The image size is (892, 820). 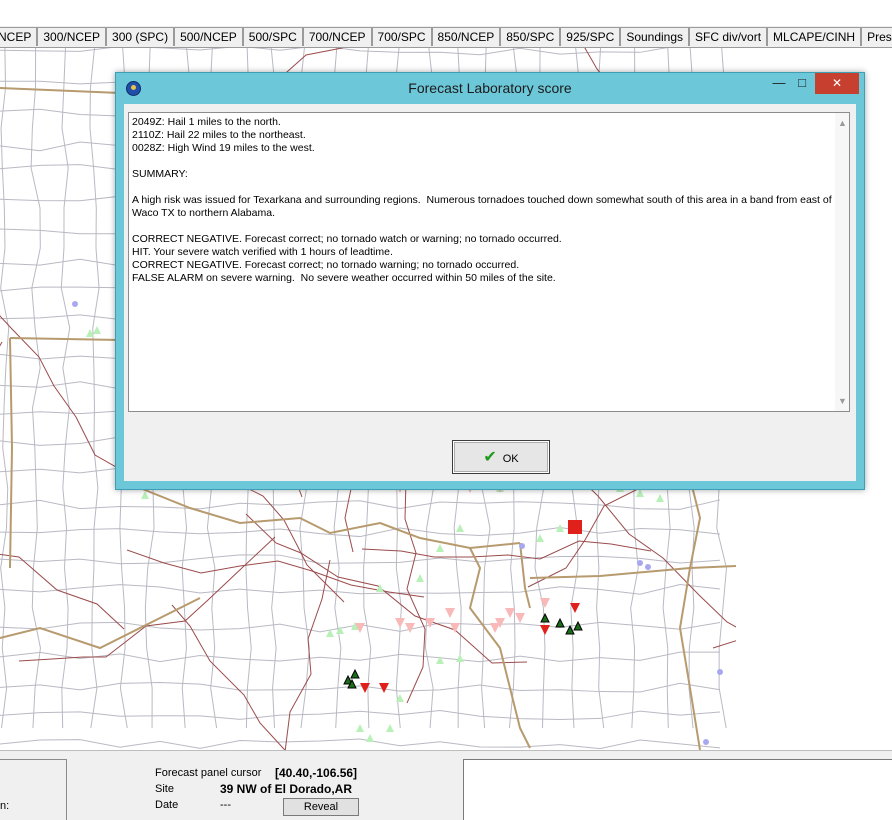 I want to click on watch-box-marker, so click(x=575, y=527).